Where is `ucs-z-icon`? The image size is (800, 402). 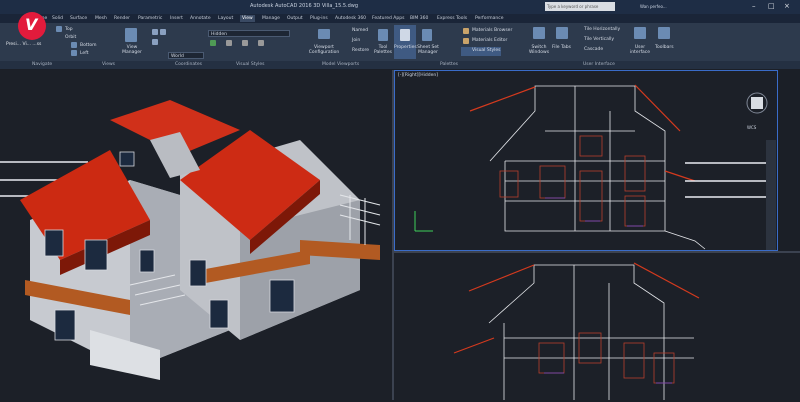 ucs-z-icon is located at coordinates (155, 42).